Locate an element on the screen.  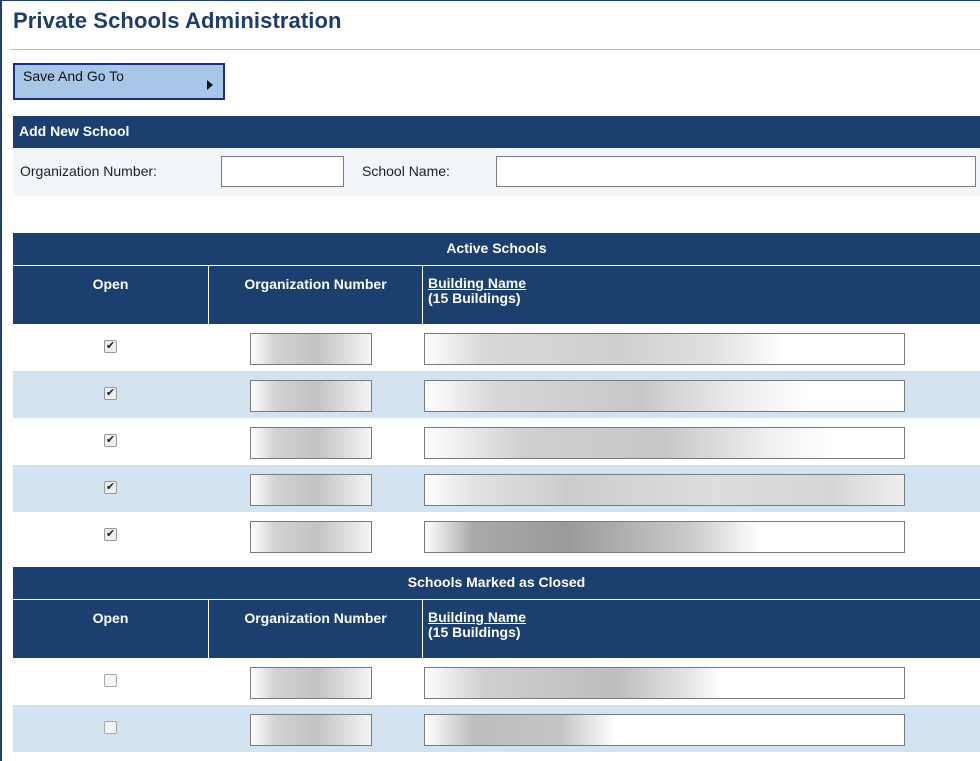
page-title: Private Schools Administration is located at coordinates (177, 20).